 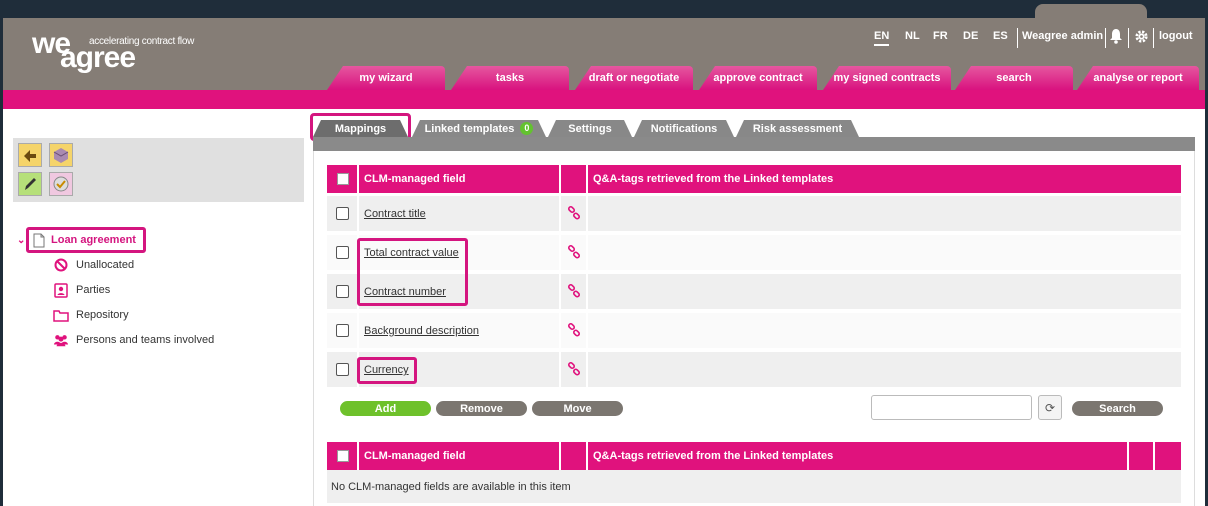 What do you see at coordinates (412, 272) in the screenshot?
I see `highlight-value-number` at bounding box center [412, 272].